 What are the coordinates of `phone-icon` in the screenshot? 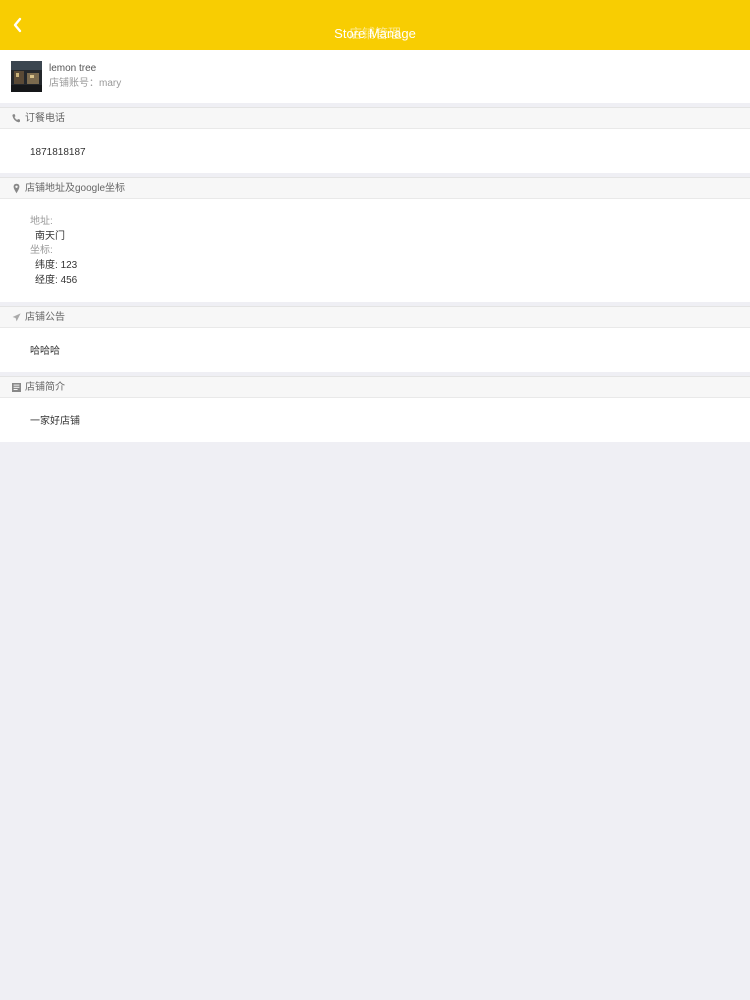 It's located at (16, 118).